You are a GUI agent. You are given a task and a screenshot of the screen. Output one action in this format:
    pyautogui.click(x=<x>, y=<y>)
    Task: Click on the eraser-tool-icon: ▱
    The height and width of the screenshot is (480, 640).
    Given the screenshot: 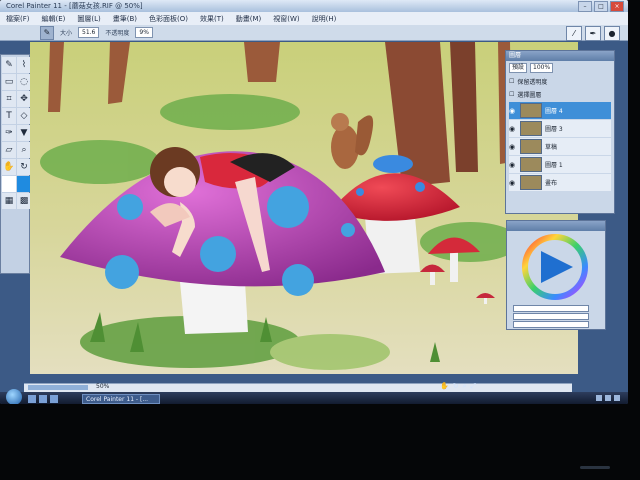 What is the action you would take?
    pyautogui.click(x=9, y=150)
    